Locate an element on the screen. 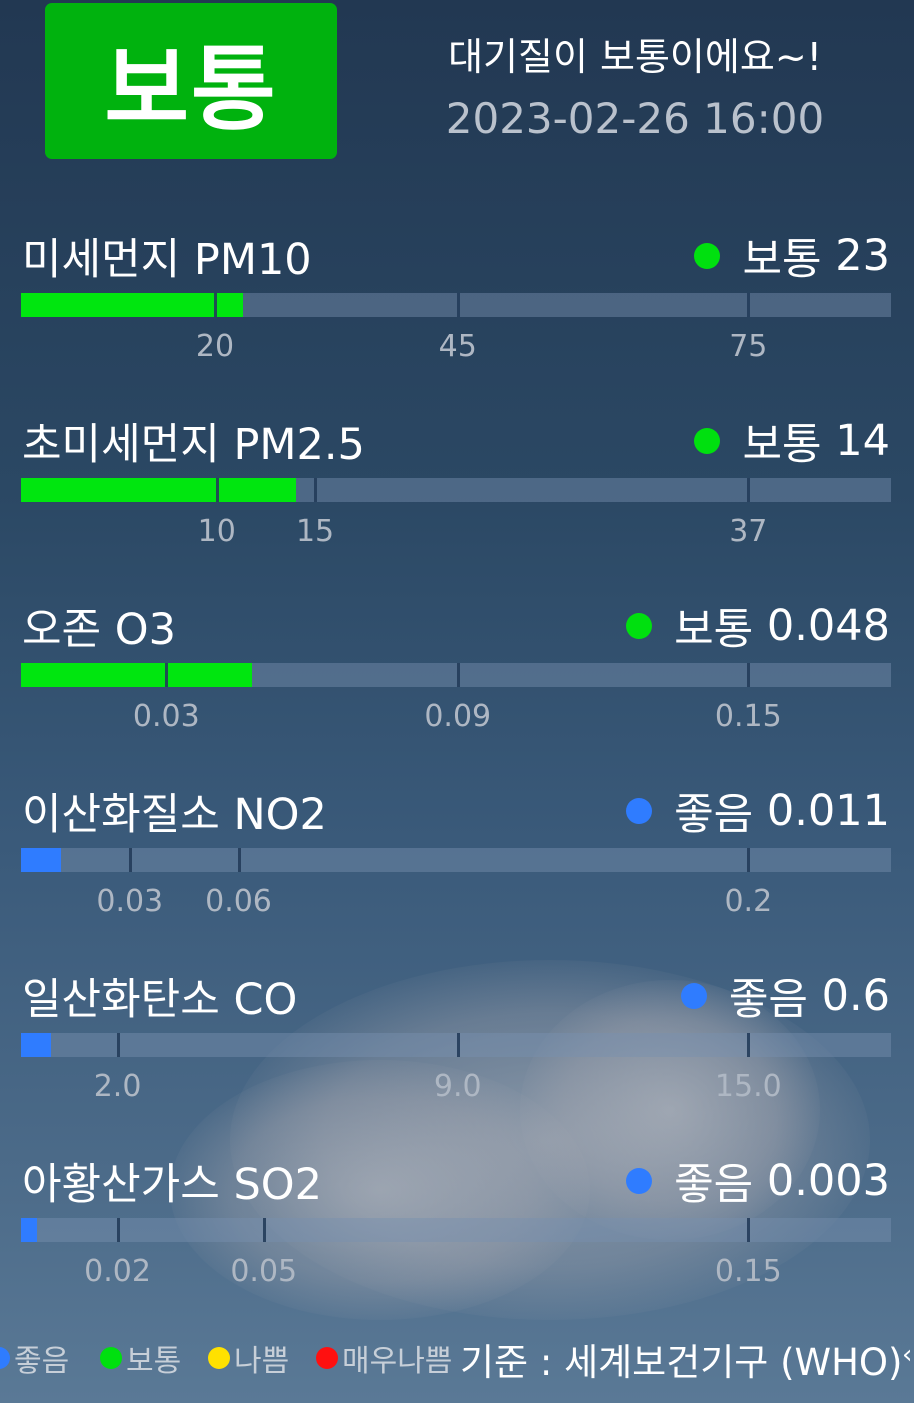  pollutant-status: 좋음 0.003 is located at coordinates (758, 1181).